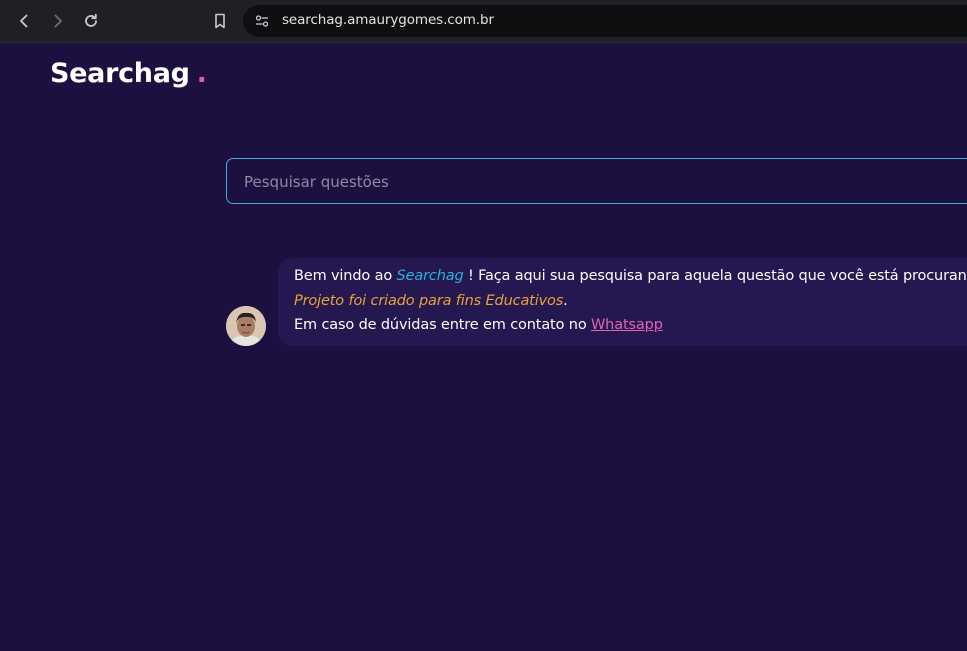  I want to click on url-text: searchag.amaurygomes.com.br, so click(388, 20).